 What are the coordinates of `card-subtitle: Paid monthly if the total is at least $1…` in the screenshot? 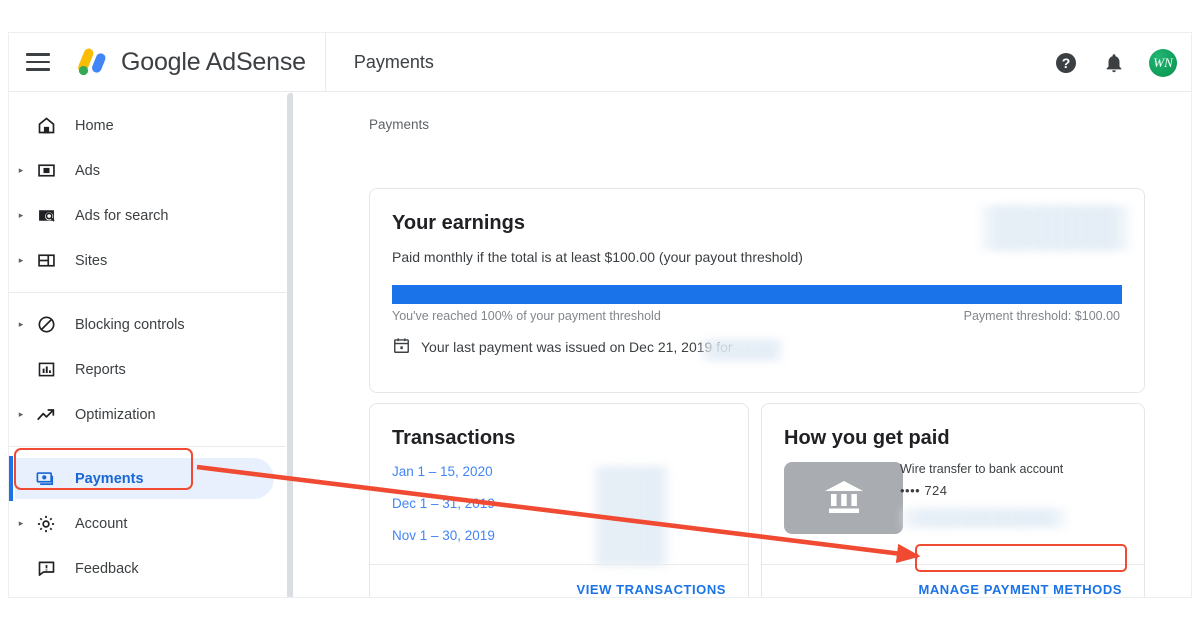 It's located at (597, 257).